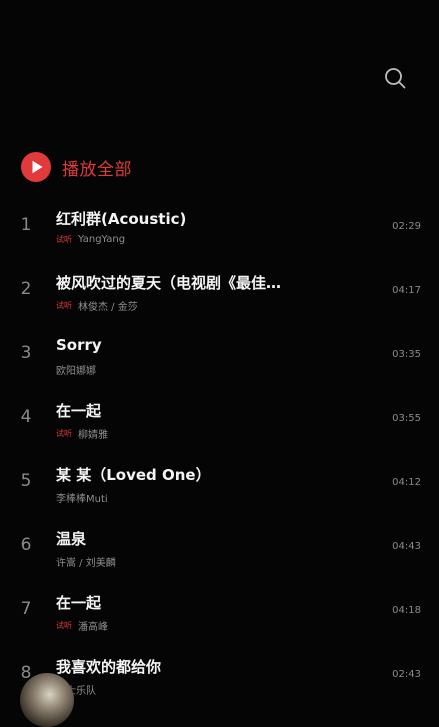 The height and width of the screenshot is (727, 439). Describe the element at coordinates (219, 481) in the screenshot. I see `song-row: 5 某 某（Loved One） 李棒棒Muti 04:12` at that location.